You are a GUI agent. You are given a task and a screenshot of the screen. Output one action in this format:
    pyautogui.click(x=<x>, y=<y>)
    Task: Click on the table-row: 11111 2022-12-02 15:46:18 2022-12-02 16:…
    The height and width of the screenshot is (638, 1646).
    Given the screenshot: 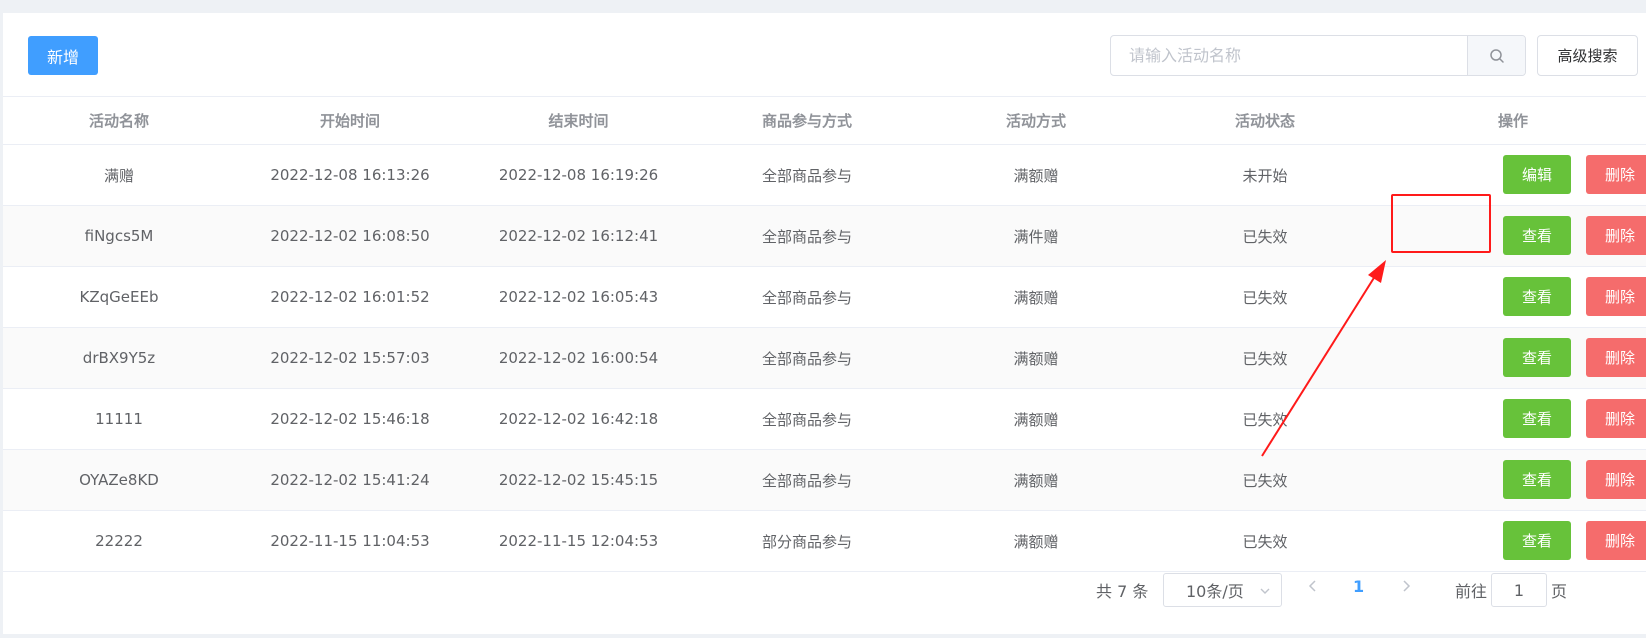 What is the action you would take?
    pyautogui.click(x=824, y=419)
    